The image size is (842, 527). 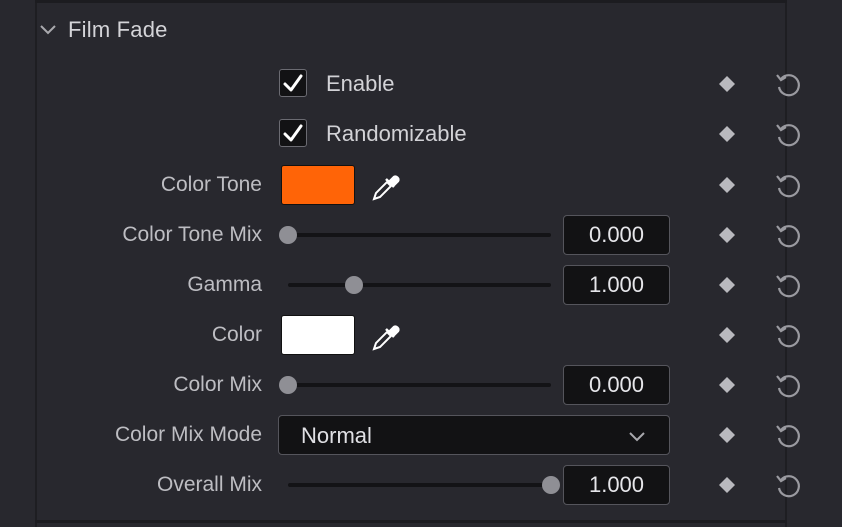 What do you see at coordinates (411, 521) in the screenshot?
I see `bottom-divider` at bounding box center [411, 521].